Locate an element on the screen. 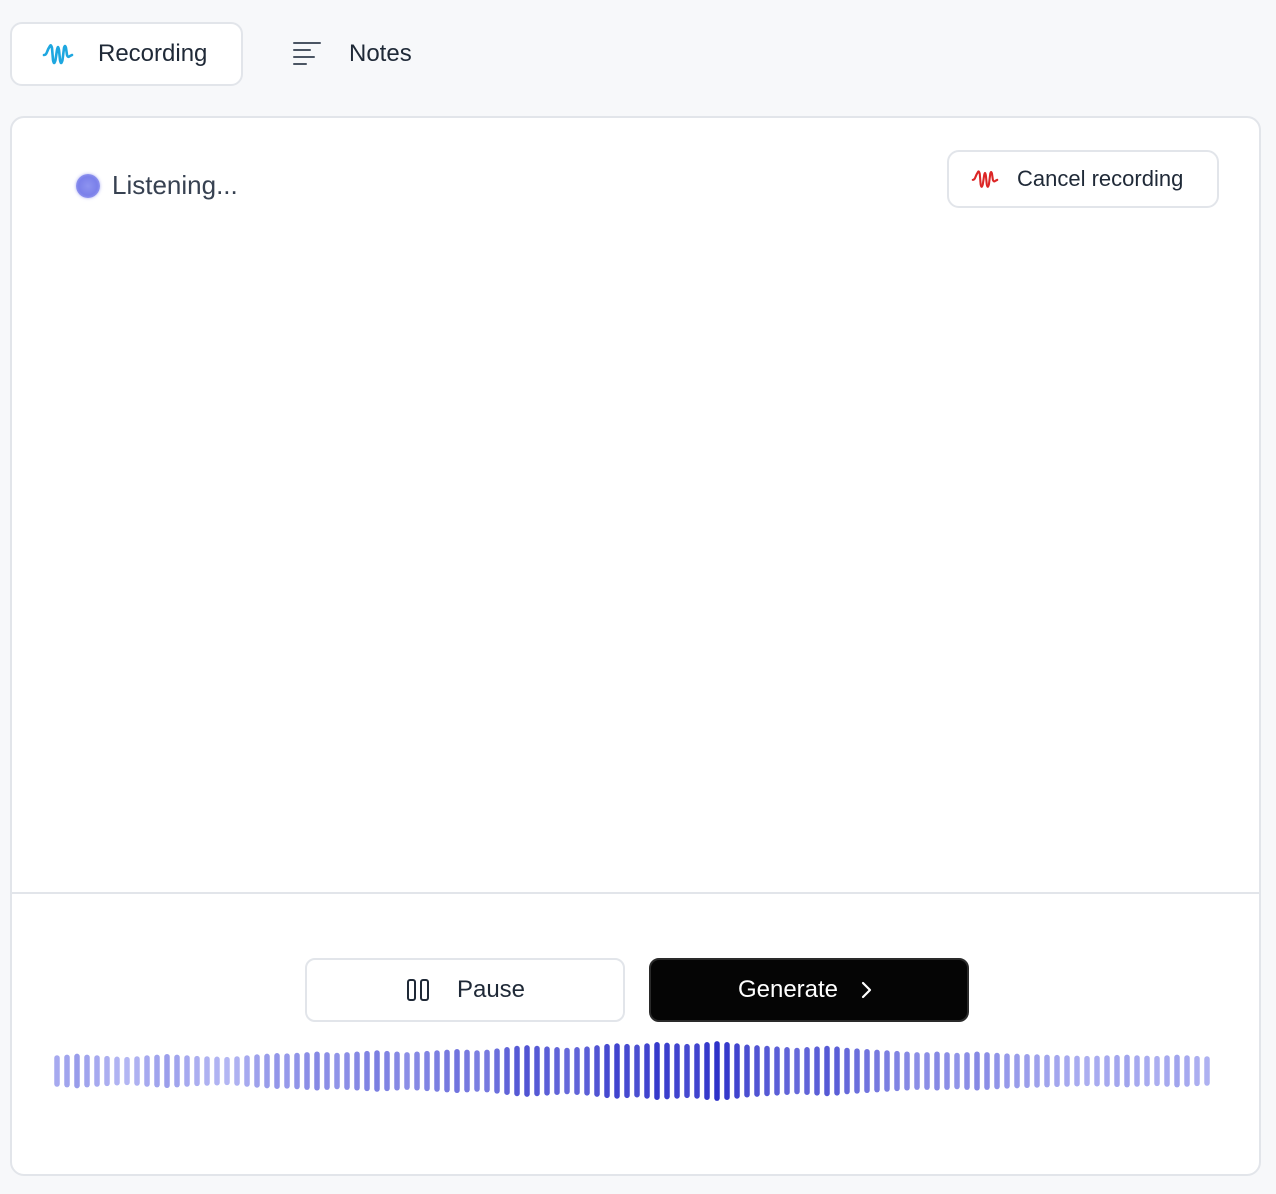  tab-notes-label: Notes is located at coordinates (380, 53).